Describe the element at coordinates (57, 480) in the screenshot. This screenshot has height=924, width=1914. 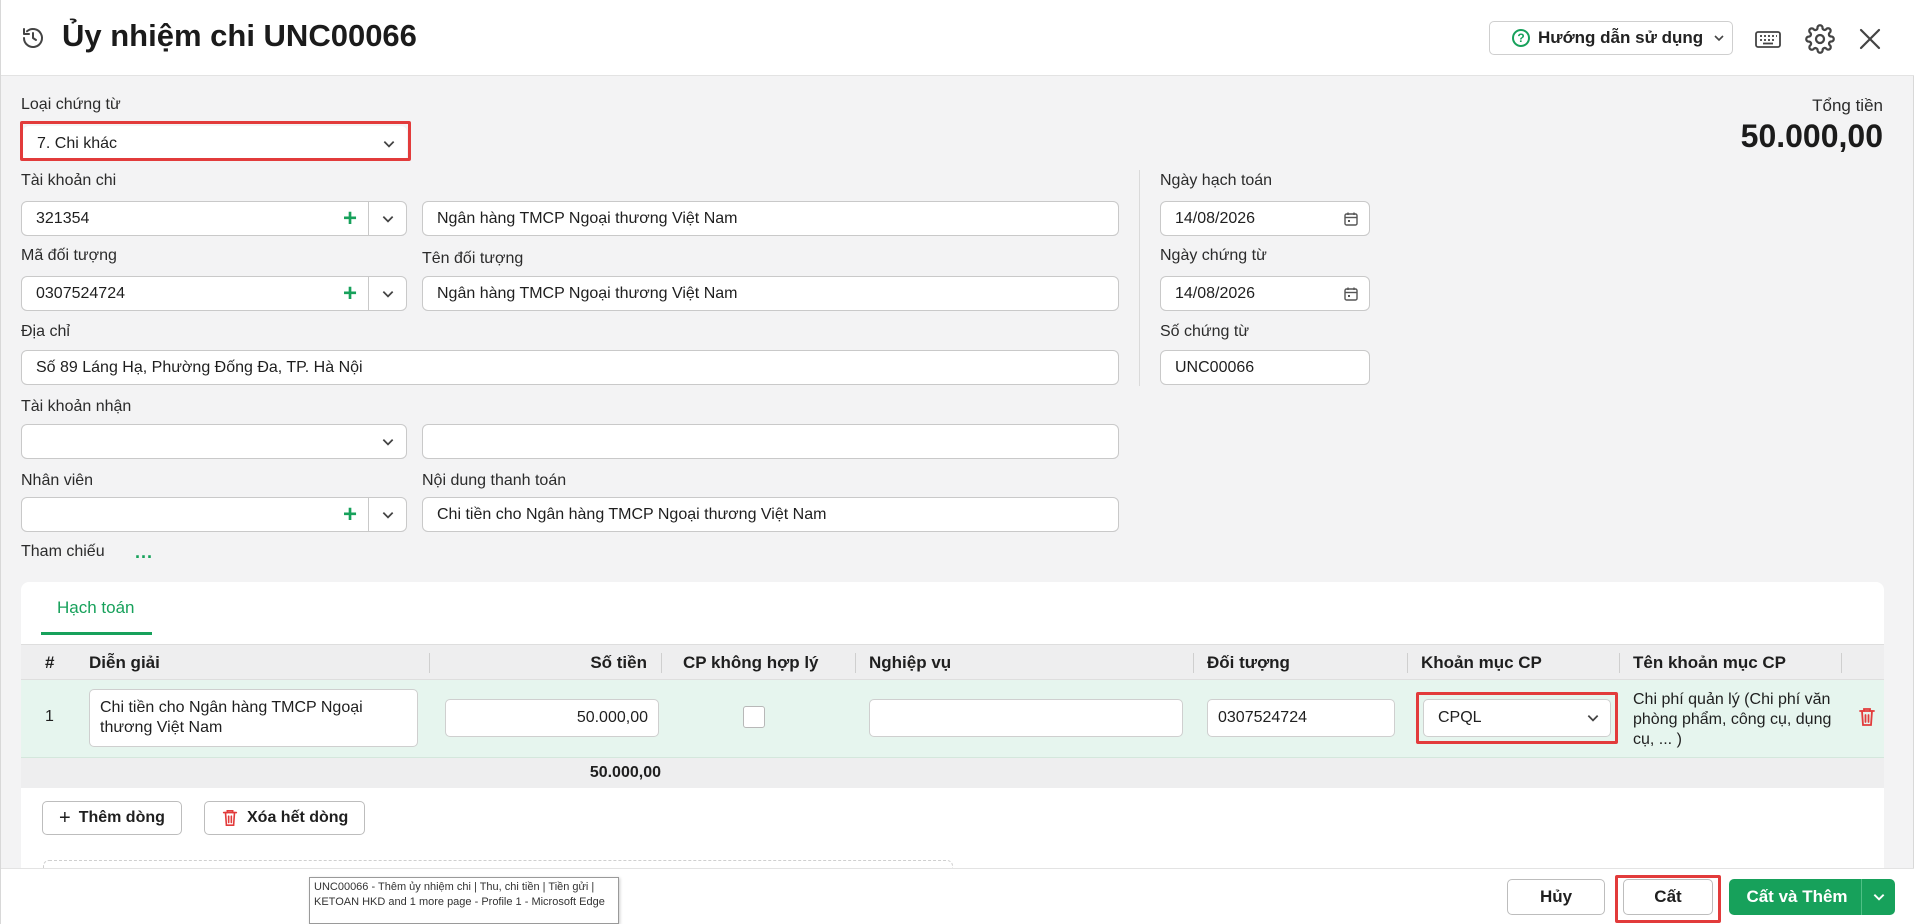
I see `employee-label: Nhân viên` at that location.